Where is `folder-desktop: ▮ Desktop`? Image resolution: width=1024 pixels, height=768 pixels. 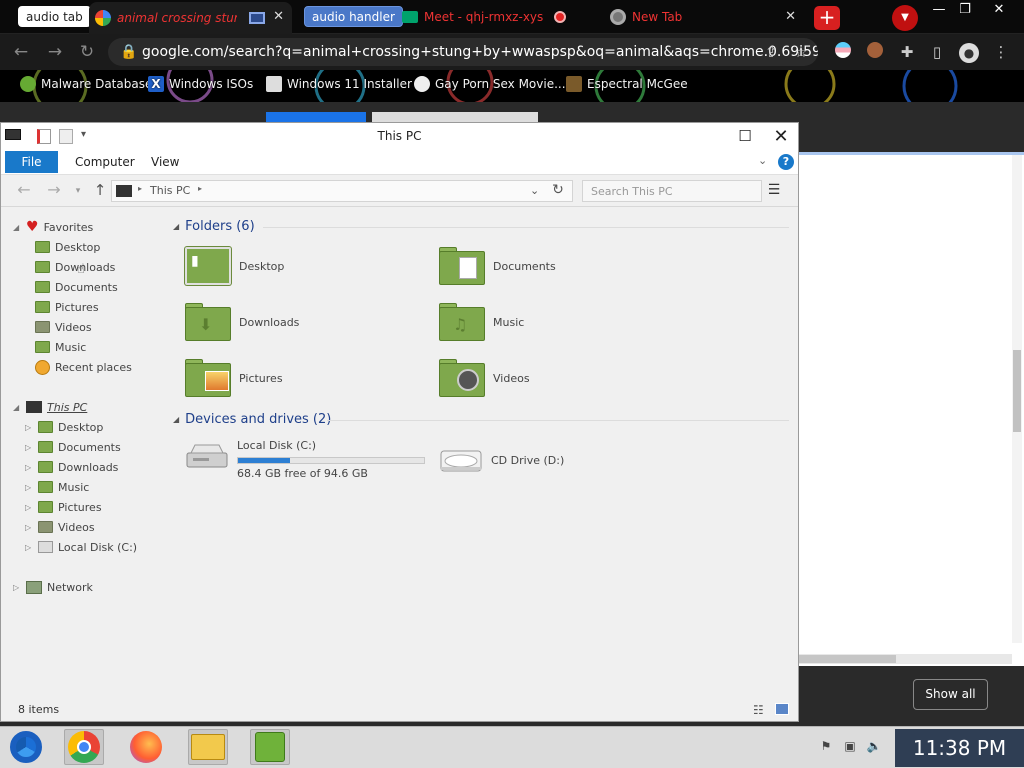 folder-desktop: ▮ Desktop is located at coordinates (234, 266).